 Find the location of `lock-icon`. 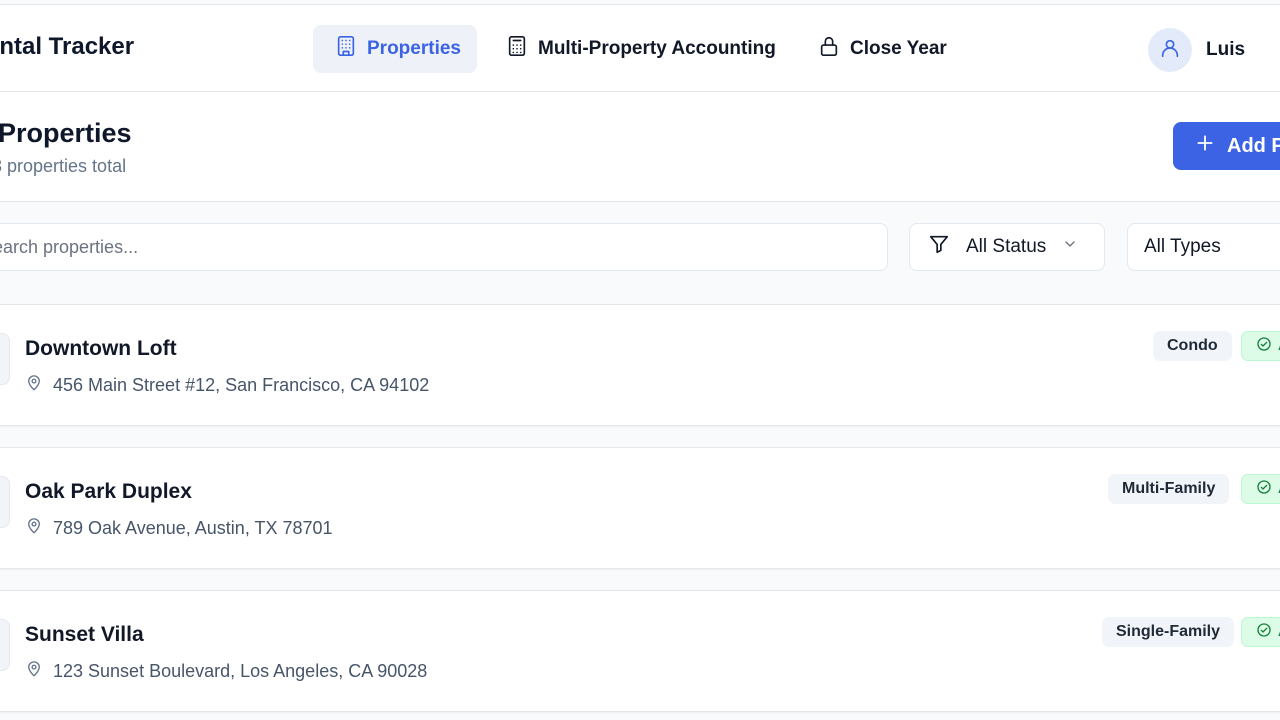

lock-icon is located at coordinates (829, 49).